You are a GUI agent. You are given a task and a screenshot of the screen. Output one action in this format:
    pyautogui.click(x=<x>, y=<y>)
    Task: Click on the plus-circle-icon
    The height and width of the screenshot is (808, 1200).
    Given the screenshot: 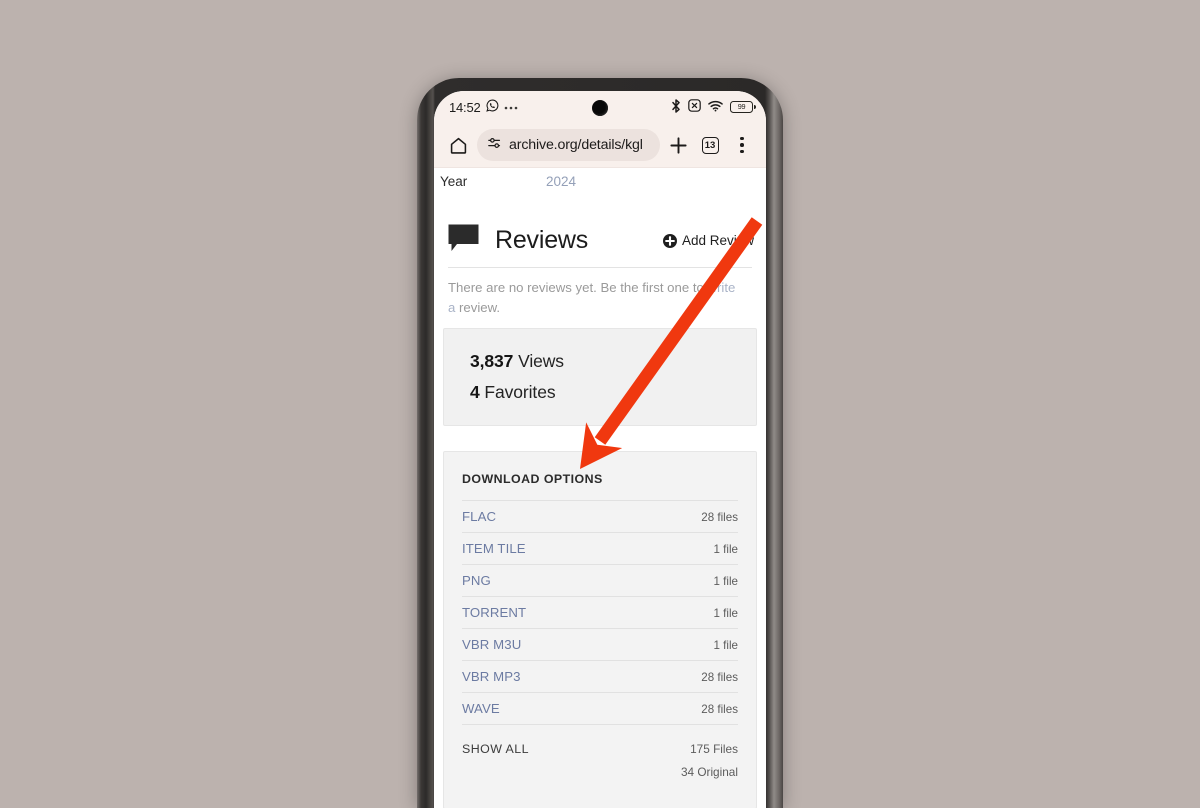 What is the action you would take?
    pyautogui.click(x=669, y=240)
    